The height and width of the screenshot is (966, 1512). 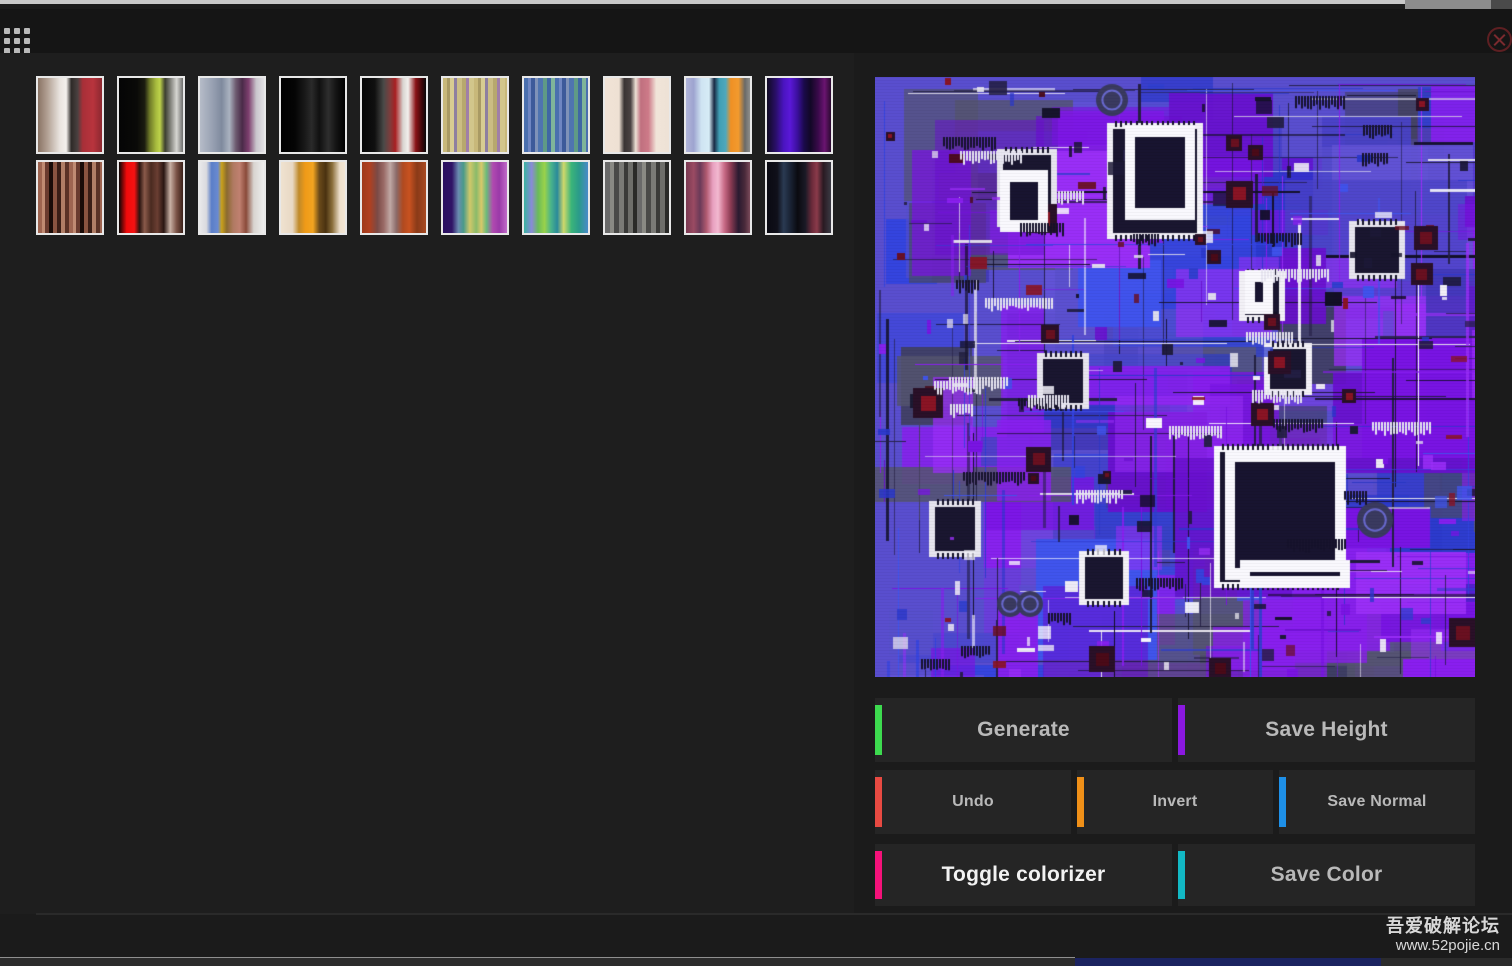 I want to click on button-label: Save Normal, so click(x=1377, y=801).